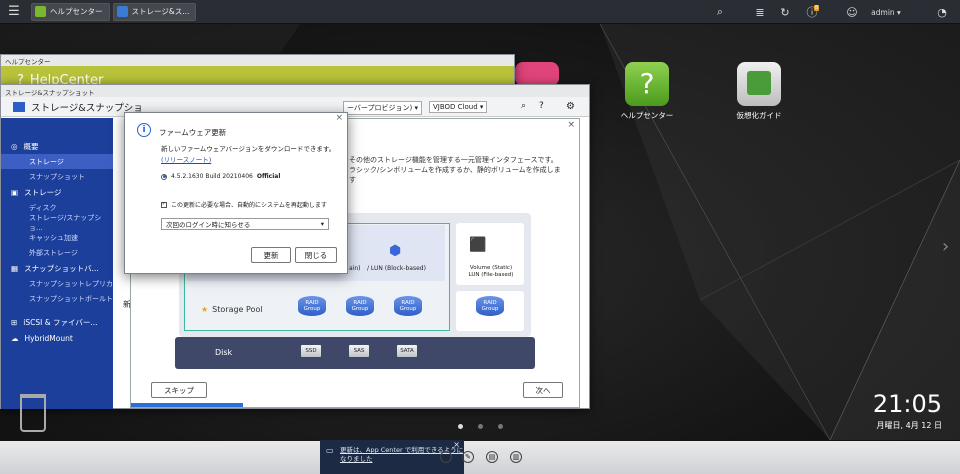 The image size is (960, 474). Describe the element at coordinates (15, 268) in the screenshot. I see `snapshot-icon: ▦` at that location.